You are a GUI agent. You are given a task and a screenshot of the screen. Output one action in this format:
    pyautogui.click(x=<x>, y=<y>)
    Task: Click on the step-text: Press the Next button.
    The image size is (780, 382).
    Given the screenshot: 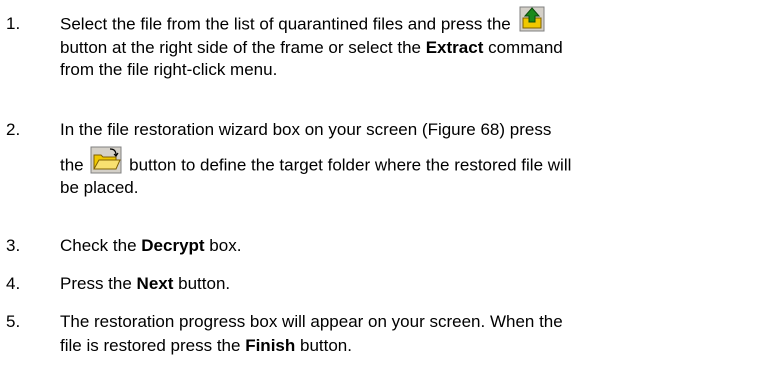 What is the action you would take?
    pyautogui.click(x=416, y=284)
    